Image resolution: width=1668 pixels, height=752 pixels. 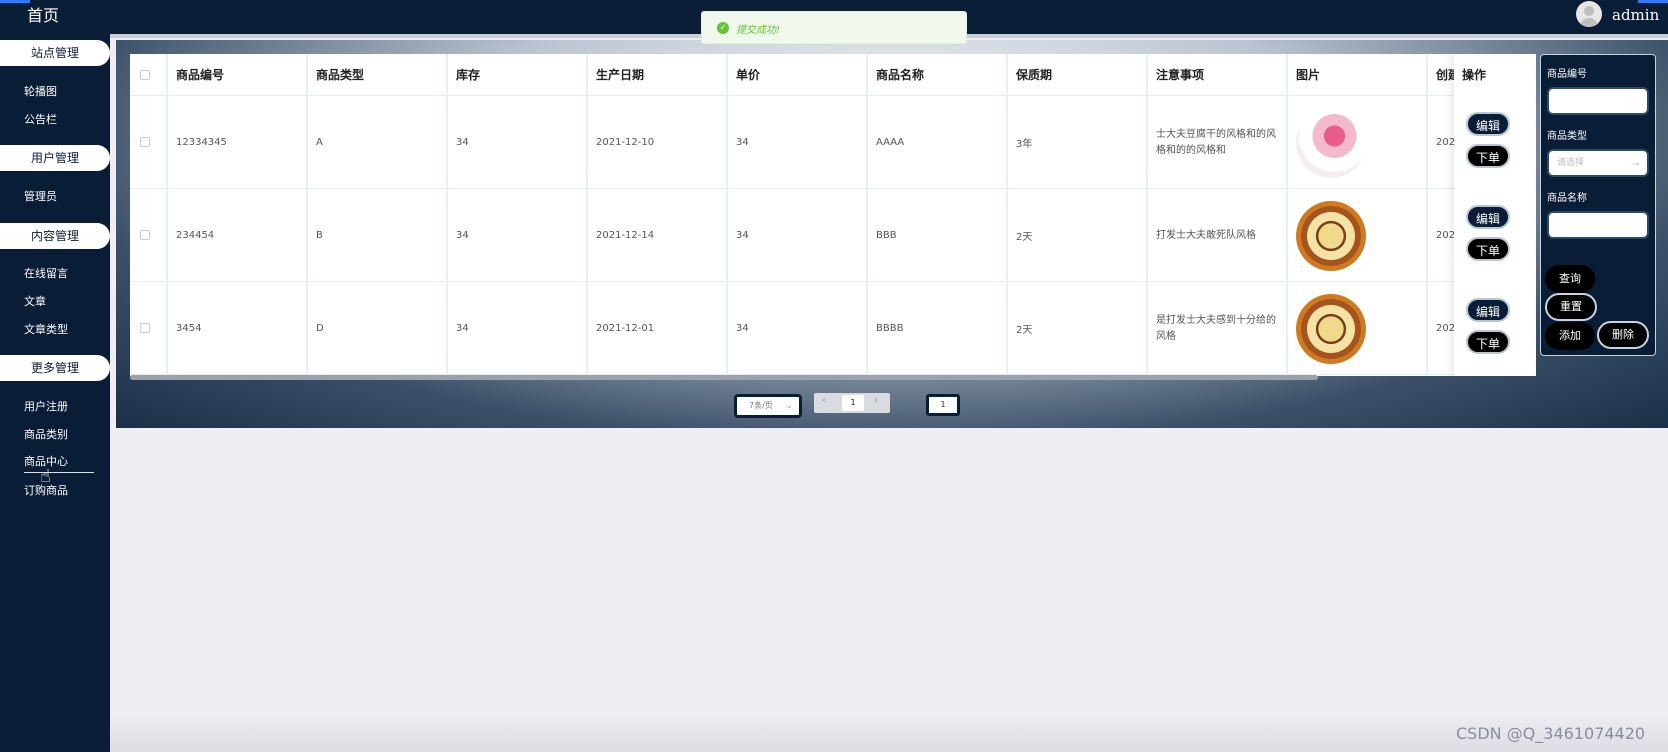 I want to click on header-shelf-life: 保质期, so click(x=1078, y=75).